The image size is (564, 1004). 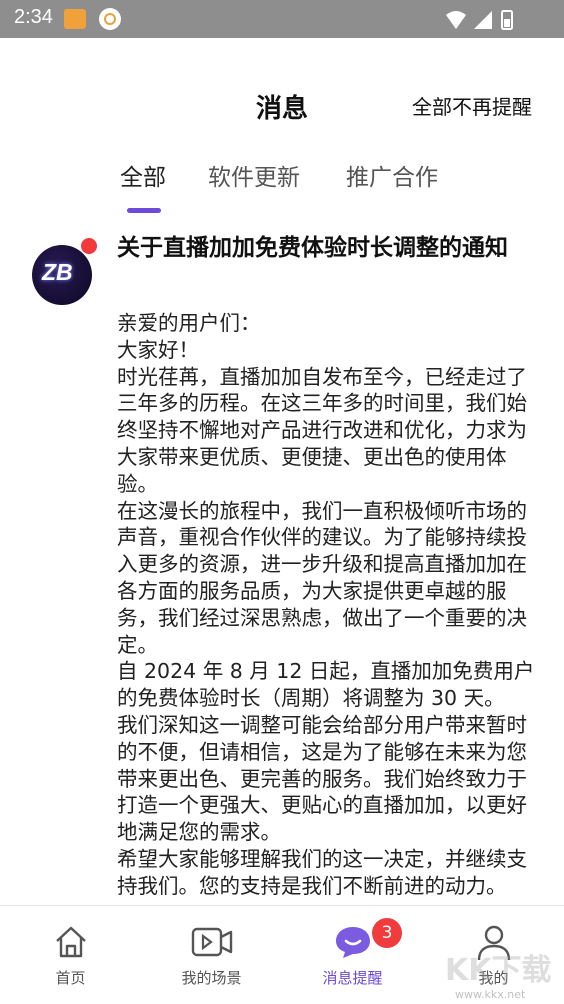 I want to click on nav-my-scenes: 我的场景, so click(x=211, y=955).